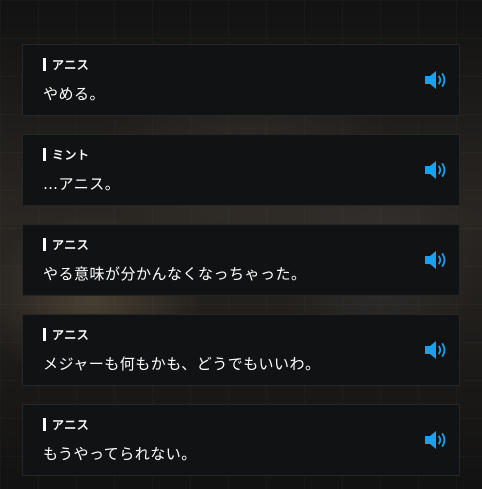 This screenshot has height=489, width=482. Describe the element at coordinates (120, 454) in the screenshot. I see `dialogue-text: もうやってられない。` at that location.